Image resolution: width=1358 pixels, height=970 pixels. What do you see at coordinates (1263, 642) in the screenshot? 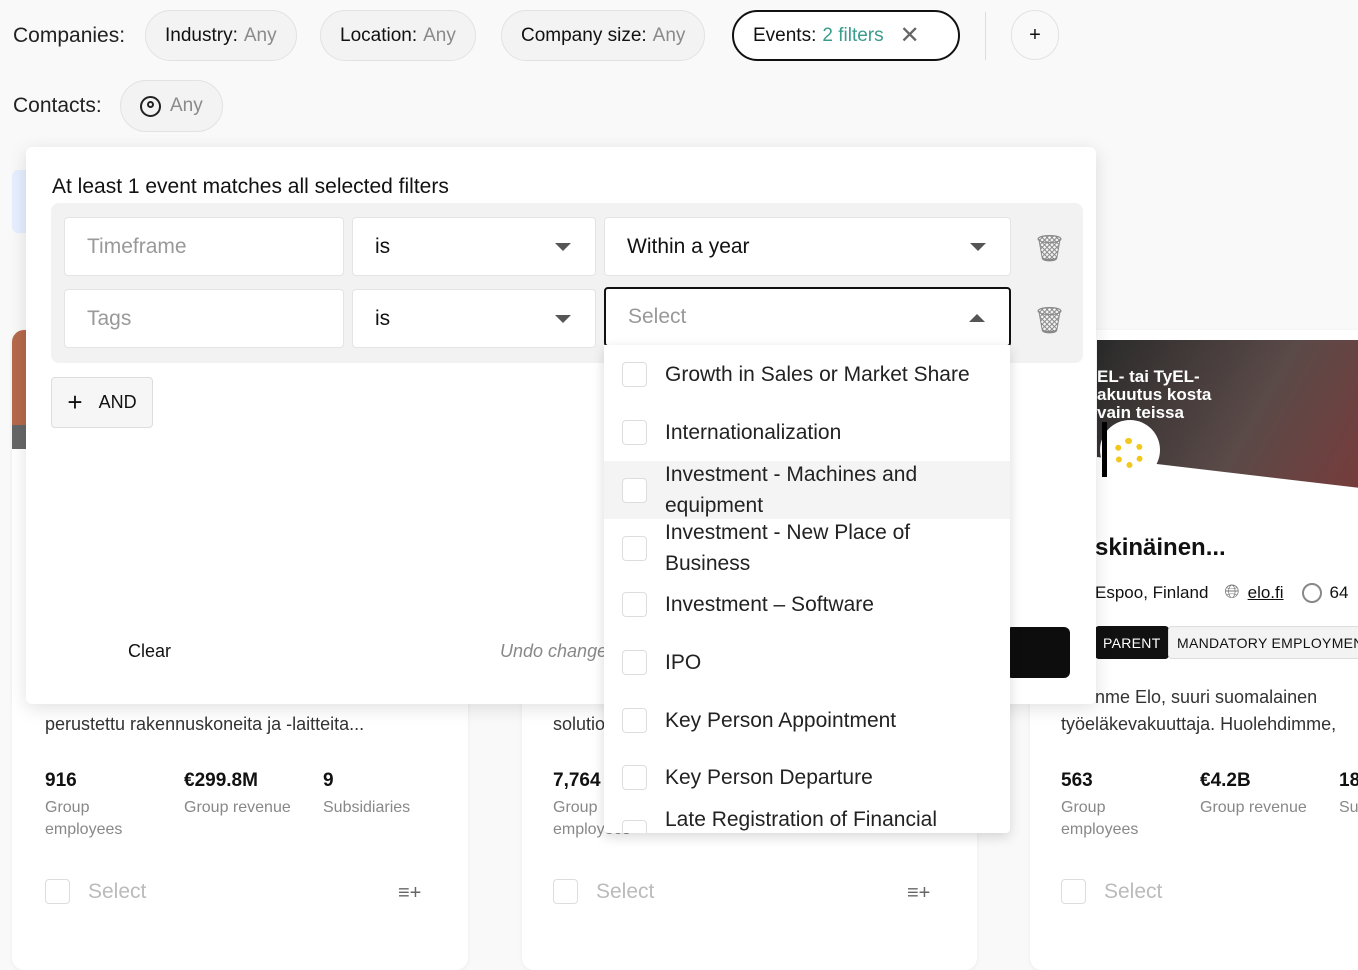
I see `tag-mandatory-employment: MANDATORY EMPLOYMENT` at bounding box center [1263, 642].